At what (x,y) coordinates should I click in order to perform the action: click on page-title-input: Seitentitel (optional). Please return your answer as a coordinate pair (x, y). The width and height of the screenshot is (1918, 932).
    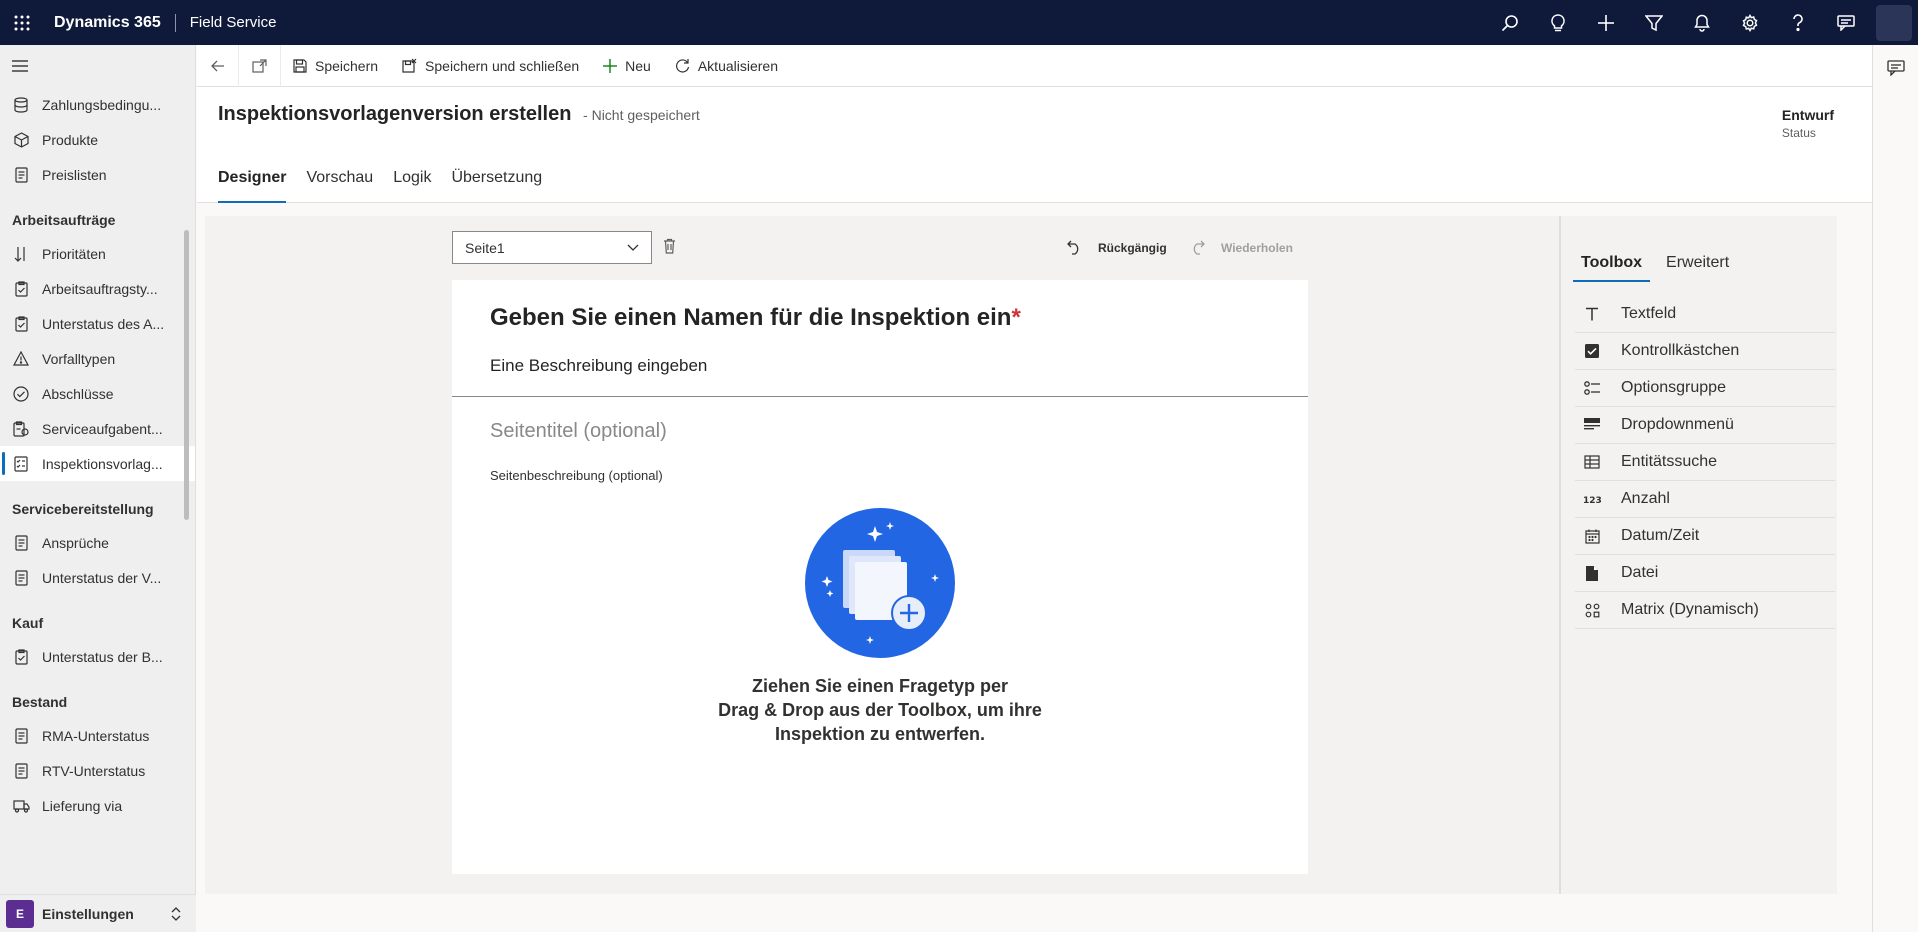
    Looking at the image, I should click on (578, 431).